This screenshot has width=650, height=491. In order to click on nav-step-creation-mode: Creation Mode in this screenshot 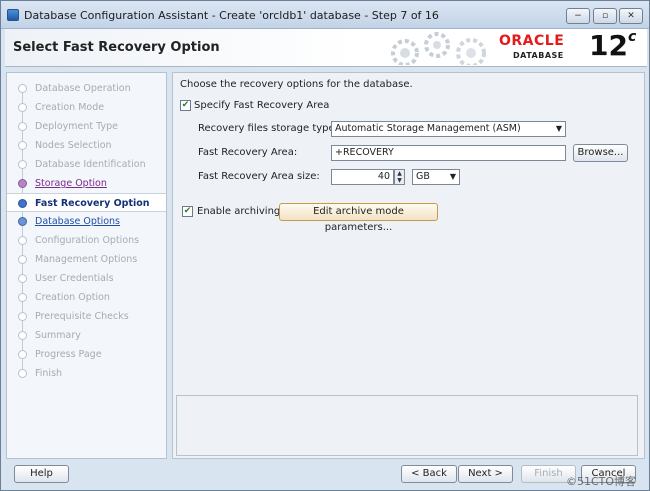, I will do `click(86, 107)`.